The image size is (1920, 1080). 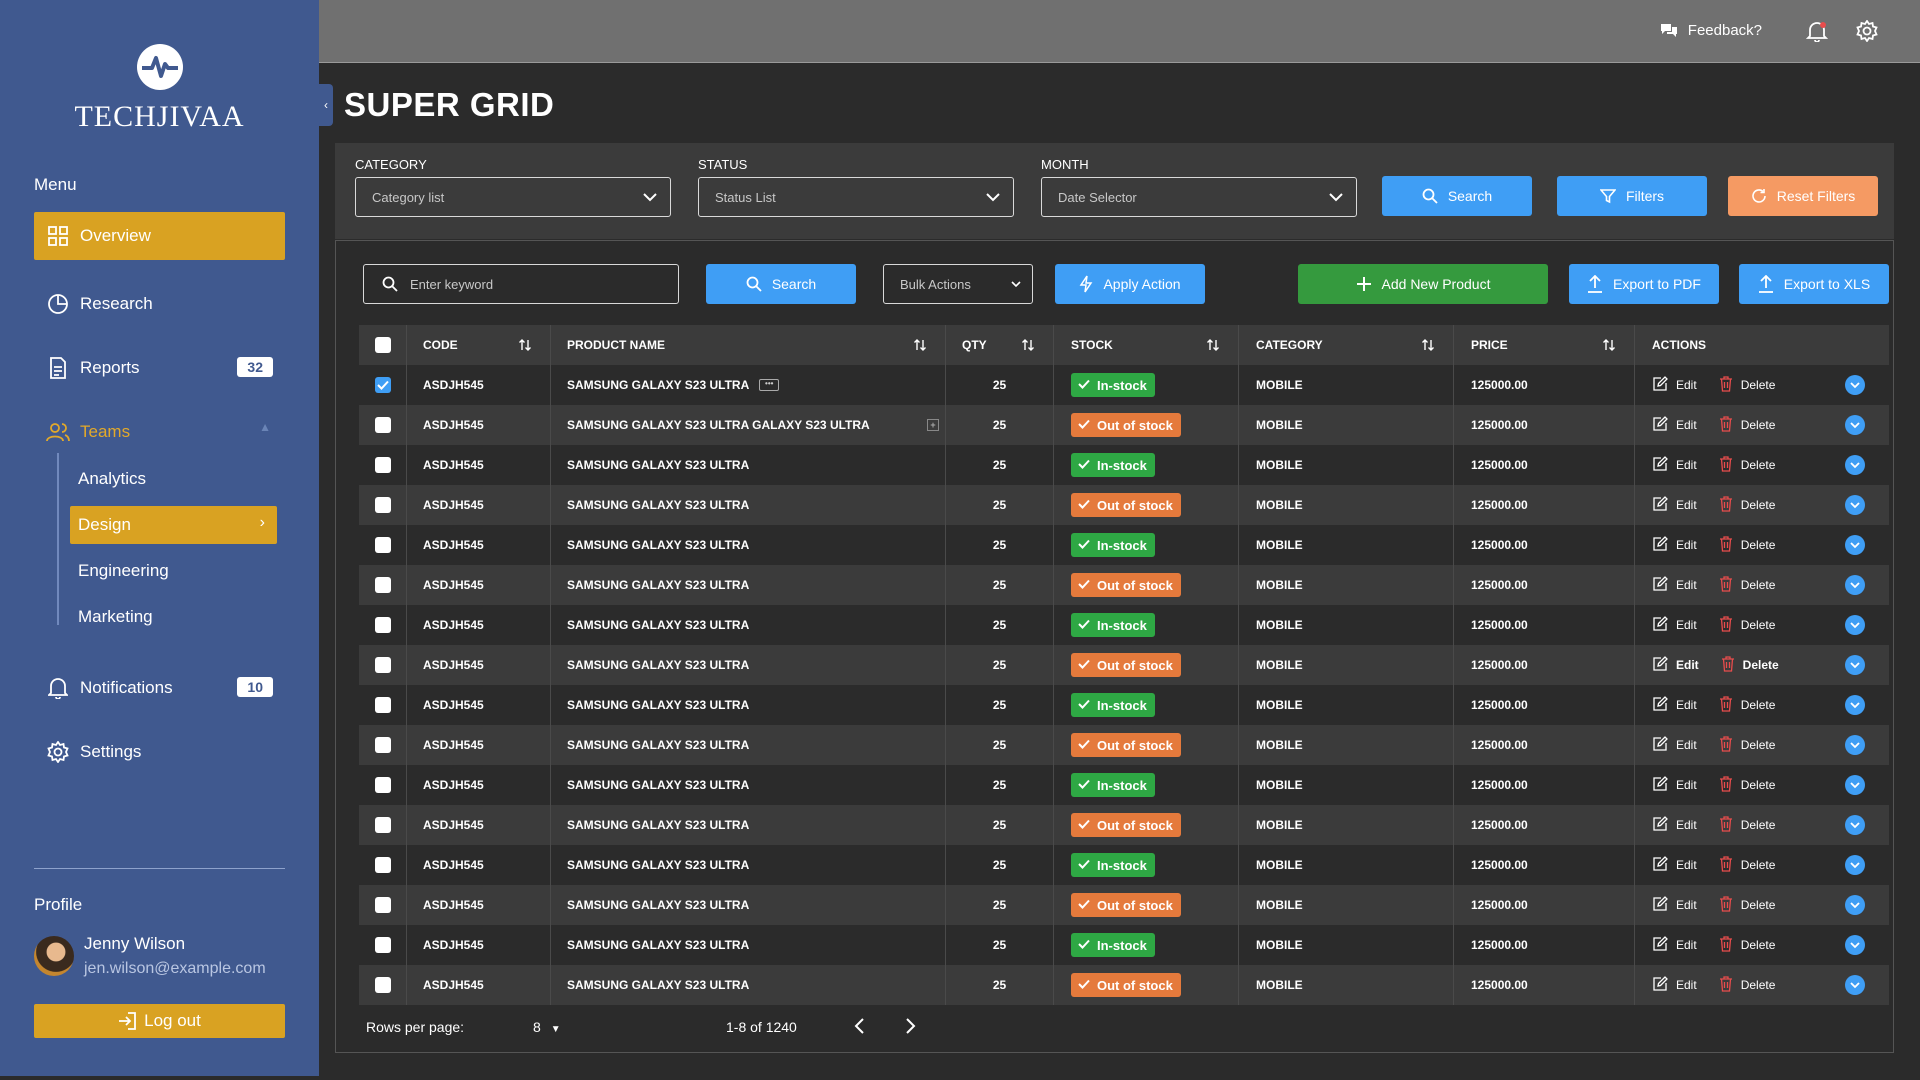 I want to click on column-header-price: PRICE, so click(x=1544, y=345).